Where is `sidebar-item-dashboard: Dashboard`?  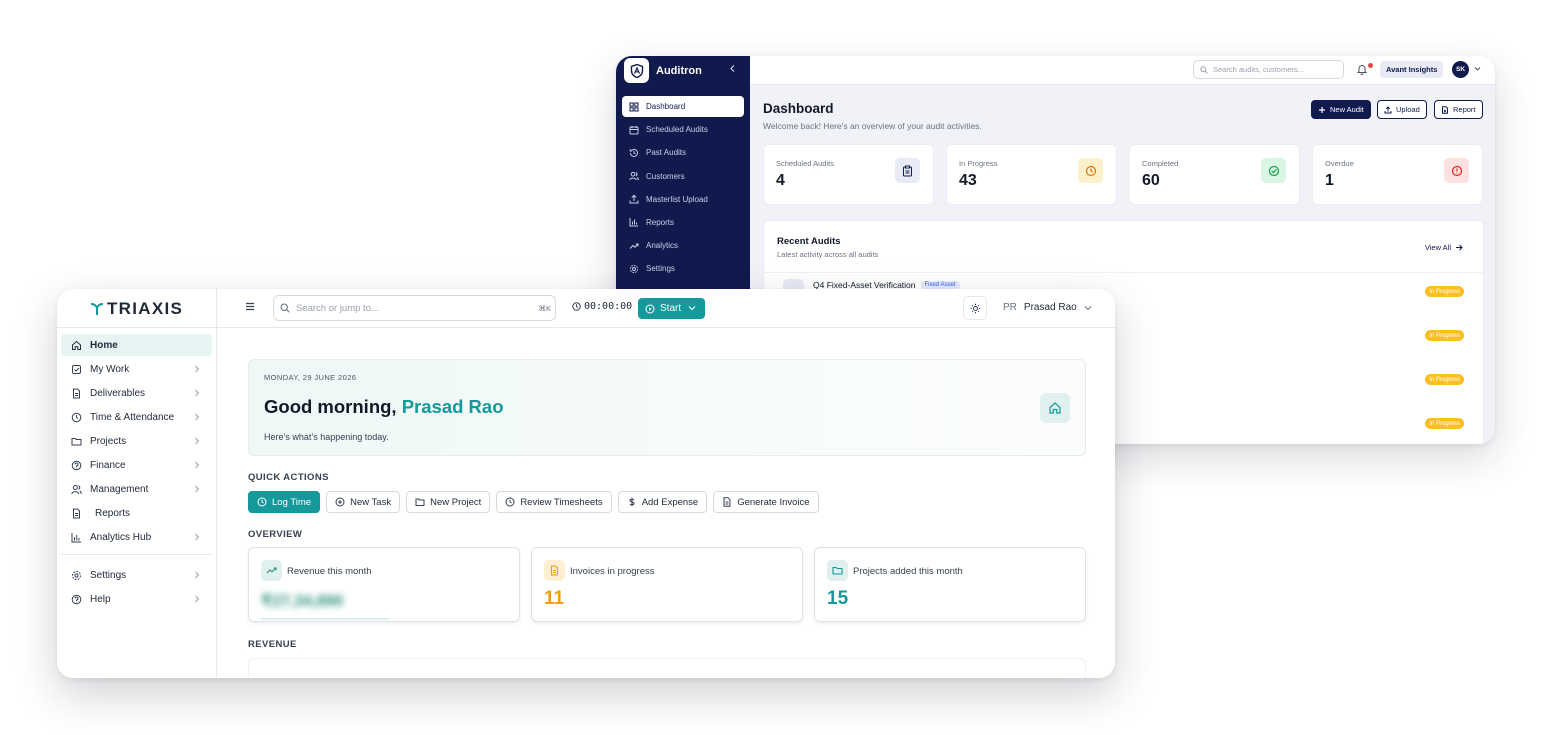 sidebar-item-dashboard: Dashboard is located at coordinates (683, 106).